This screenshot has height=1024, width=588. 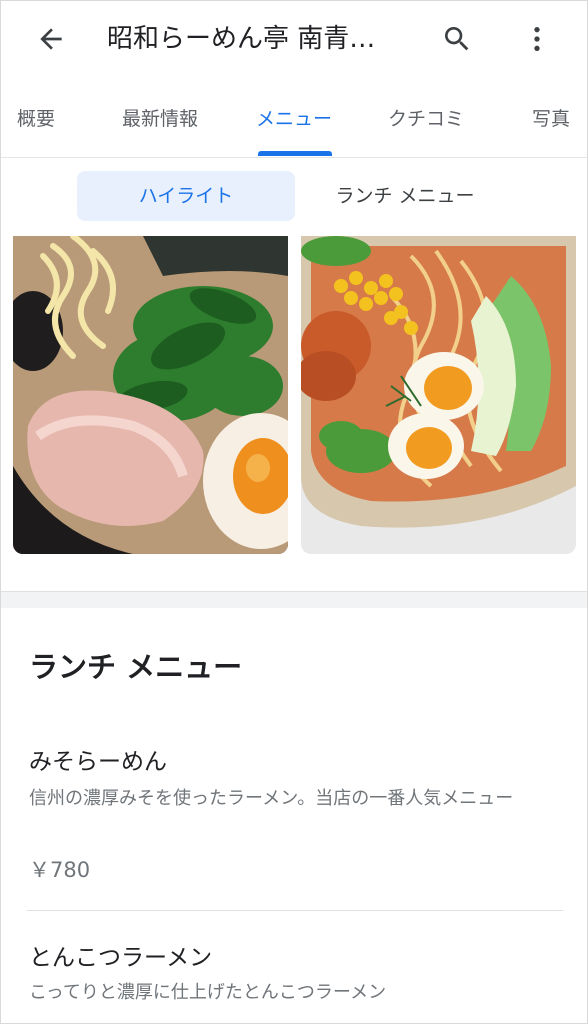 I want to click on chip-lunch-menu: ランチ メニュー, so click(x=405, y=196).